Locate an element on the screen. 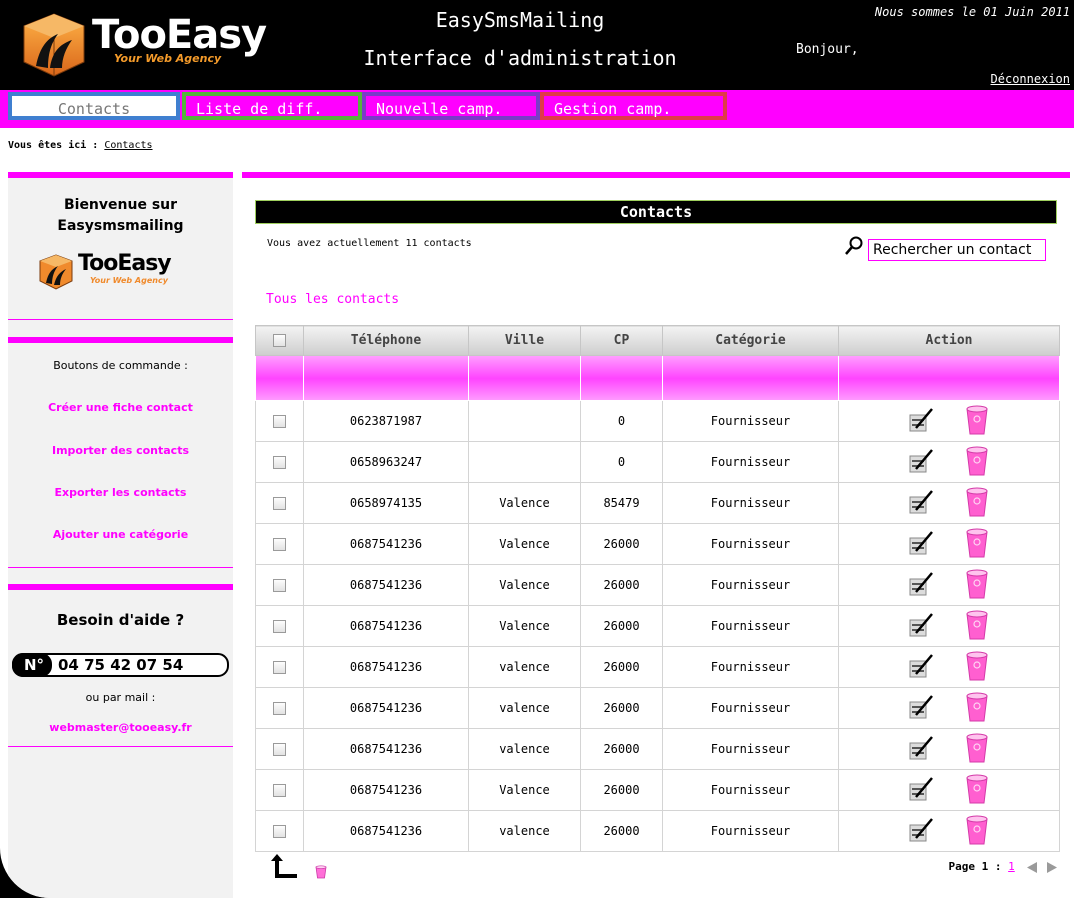 The height and width of the screenshot is (898, 1074). divider is located at coordinates (120, 567).